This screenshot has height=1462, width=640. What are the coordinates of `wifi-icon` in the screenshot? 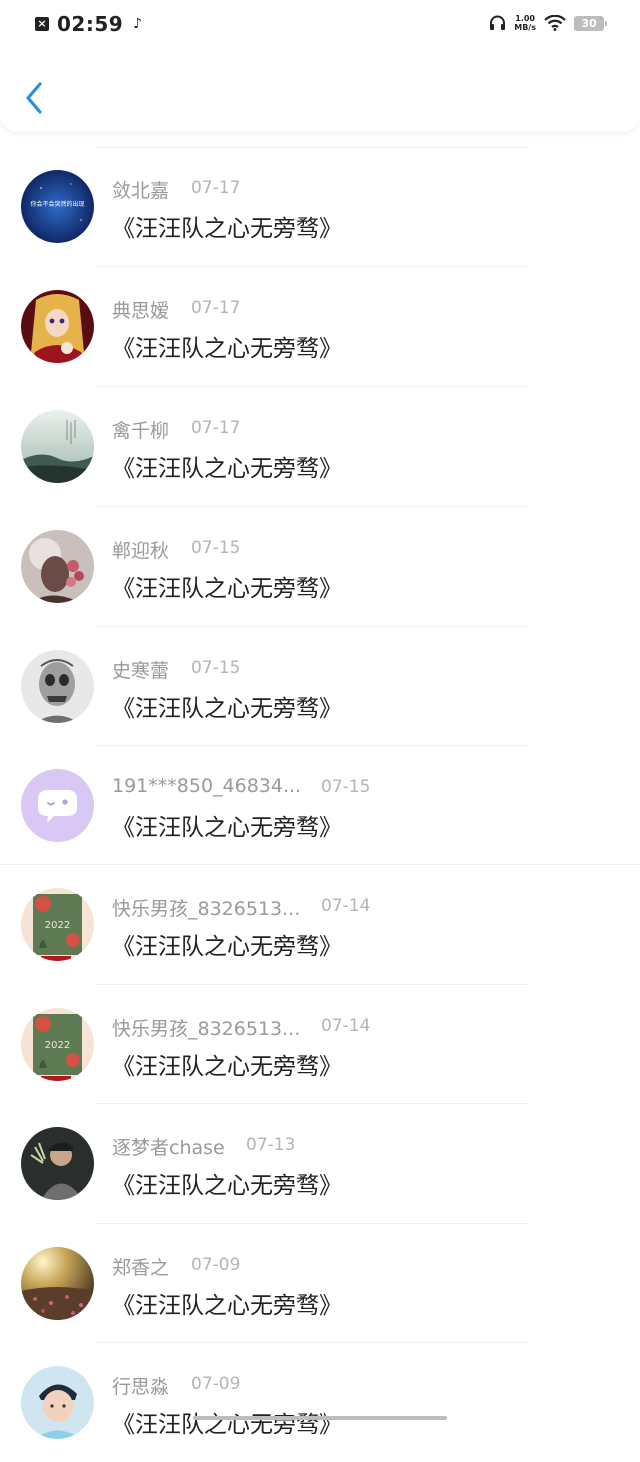 It's located at (555, 23).